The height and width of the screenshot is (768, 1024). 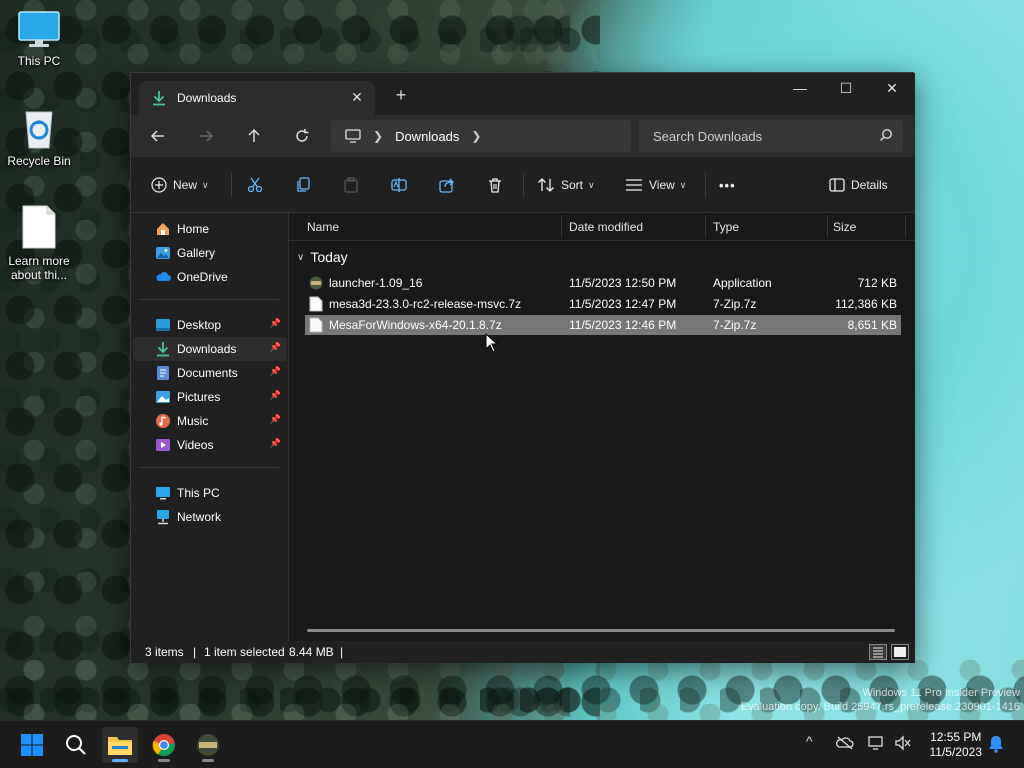 I want to click on forward-button, so click(x=206, y=136).